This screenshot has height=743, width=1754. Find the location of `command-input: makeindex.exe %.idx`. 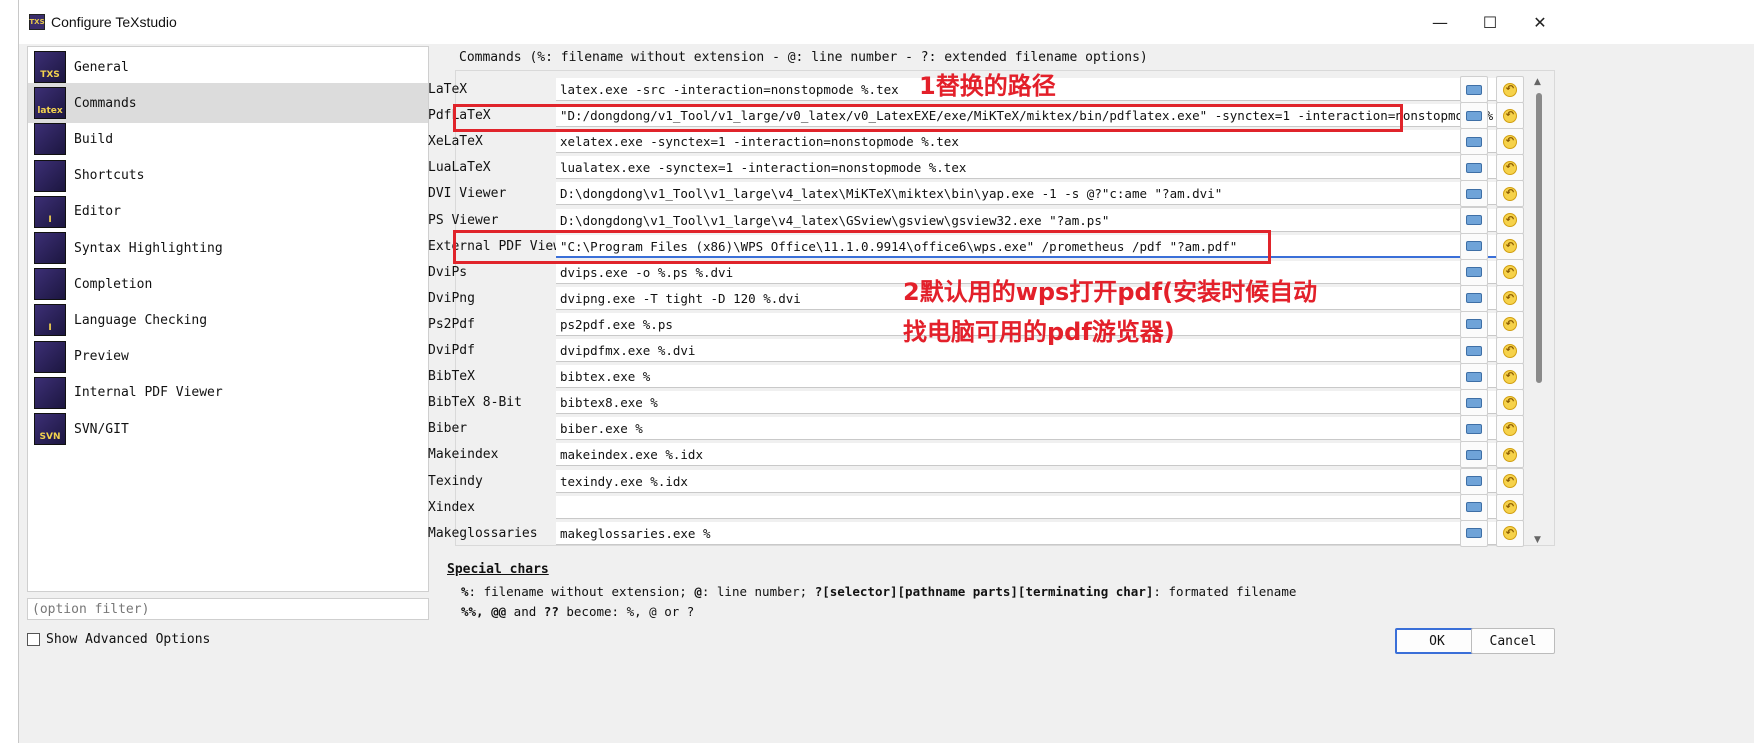

command-input: makeindex.exe %.idx is located at coordinates (1034, 455).